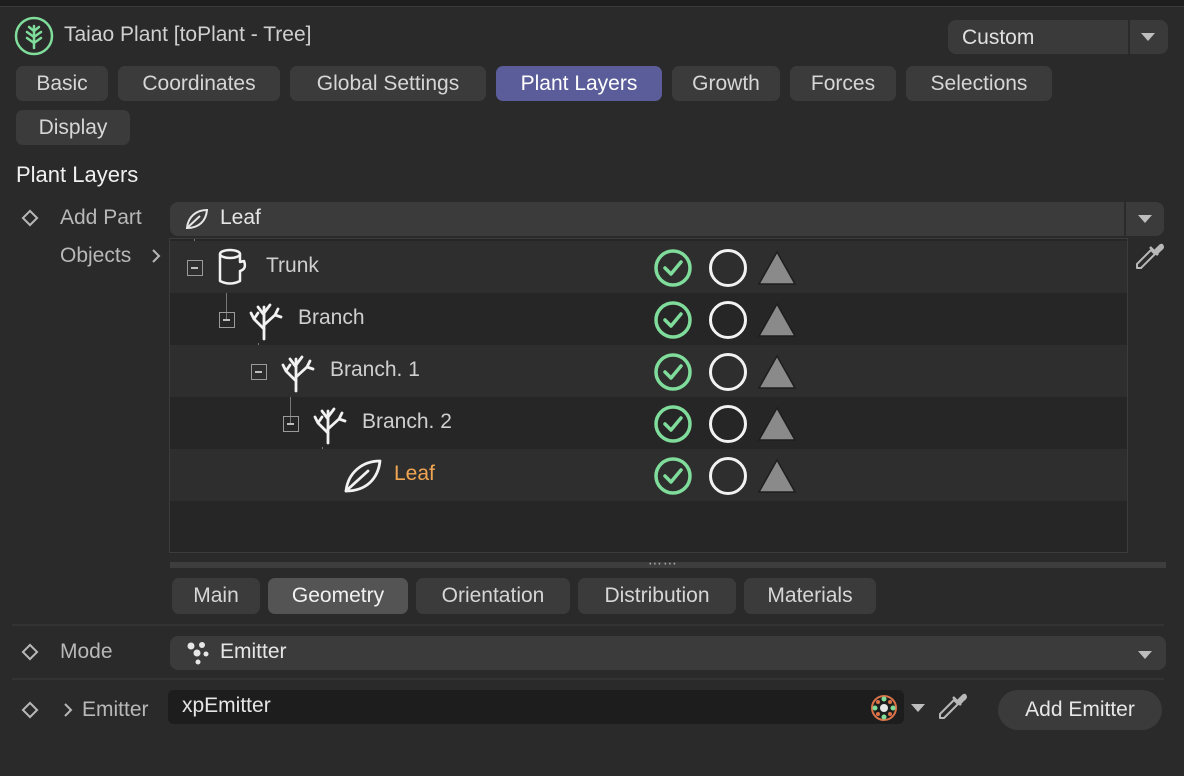 This screenshot has width=1184, height=776. What do you see at coordinates (667, 219) in the screenshot?
I see `add-part-dropdown: Leaf` at bounding box center [667, 219].